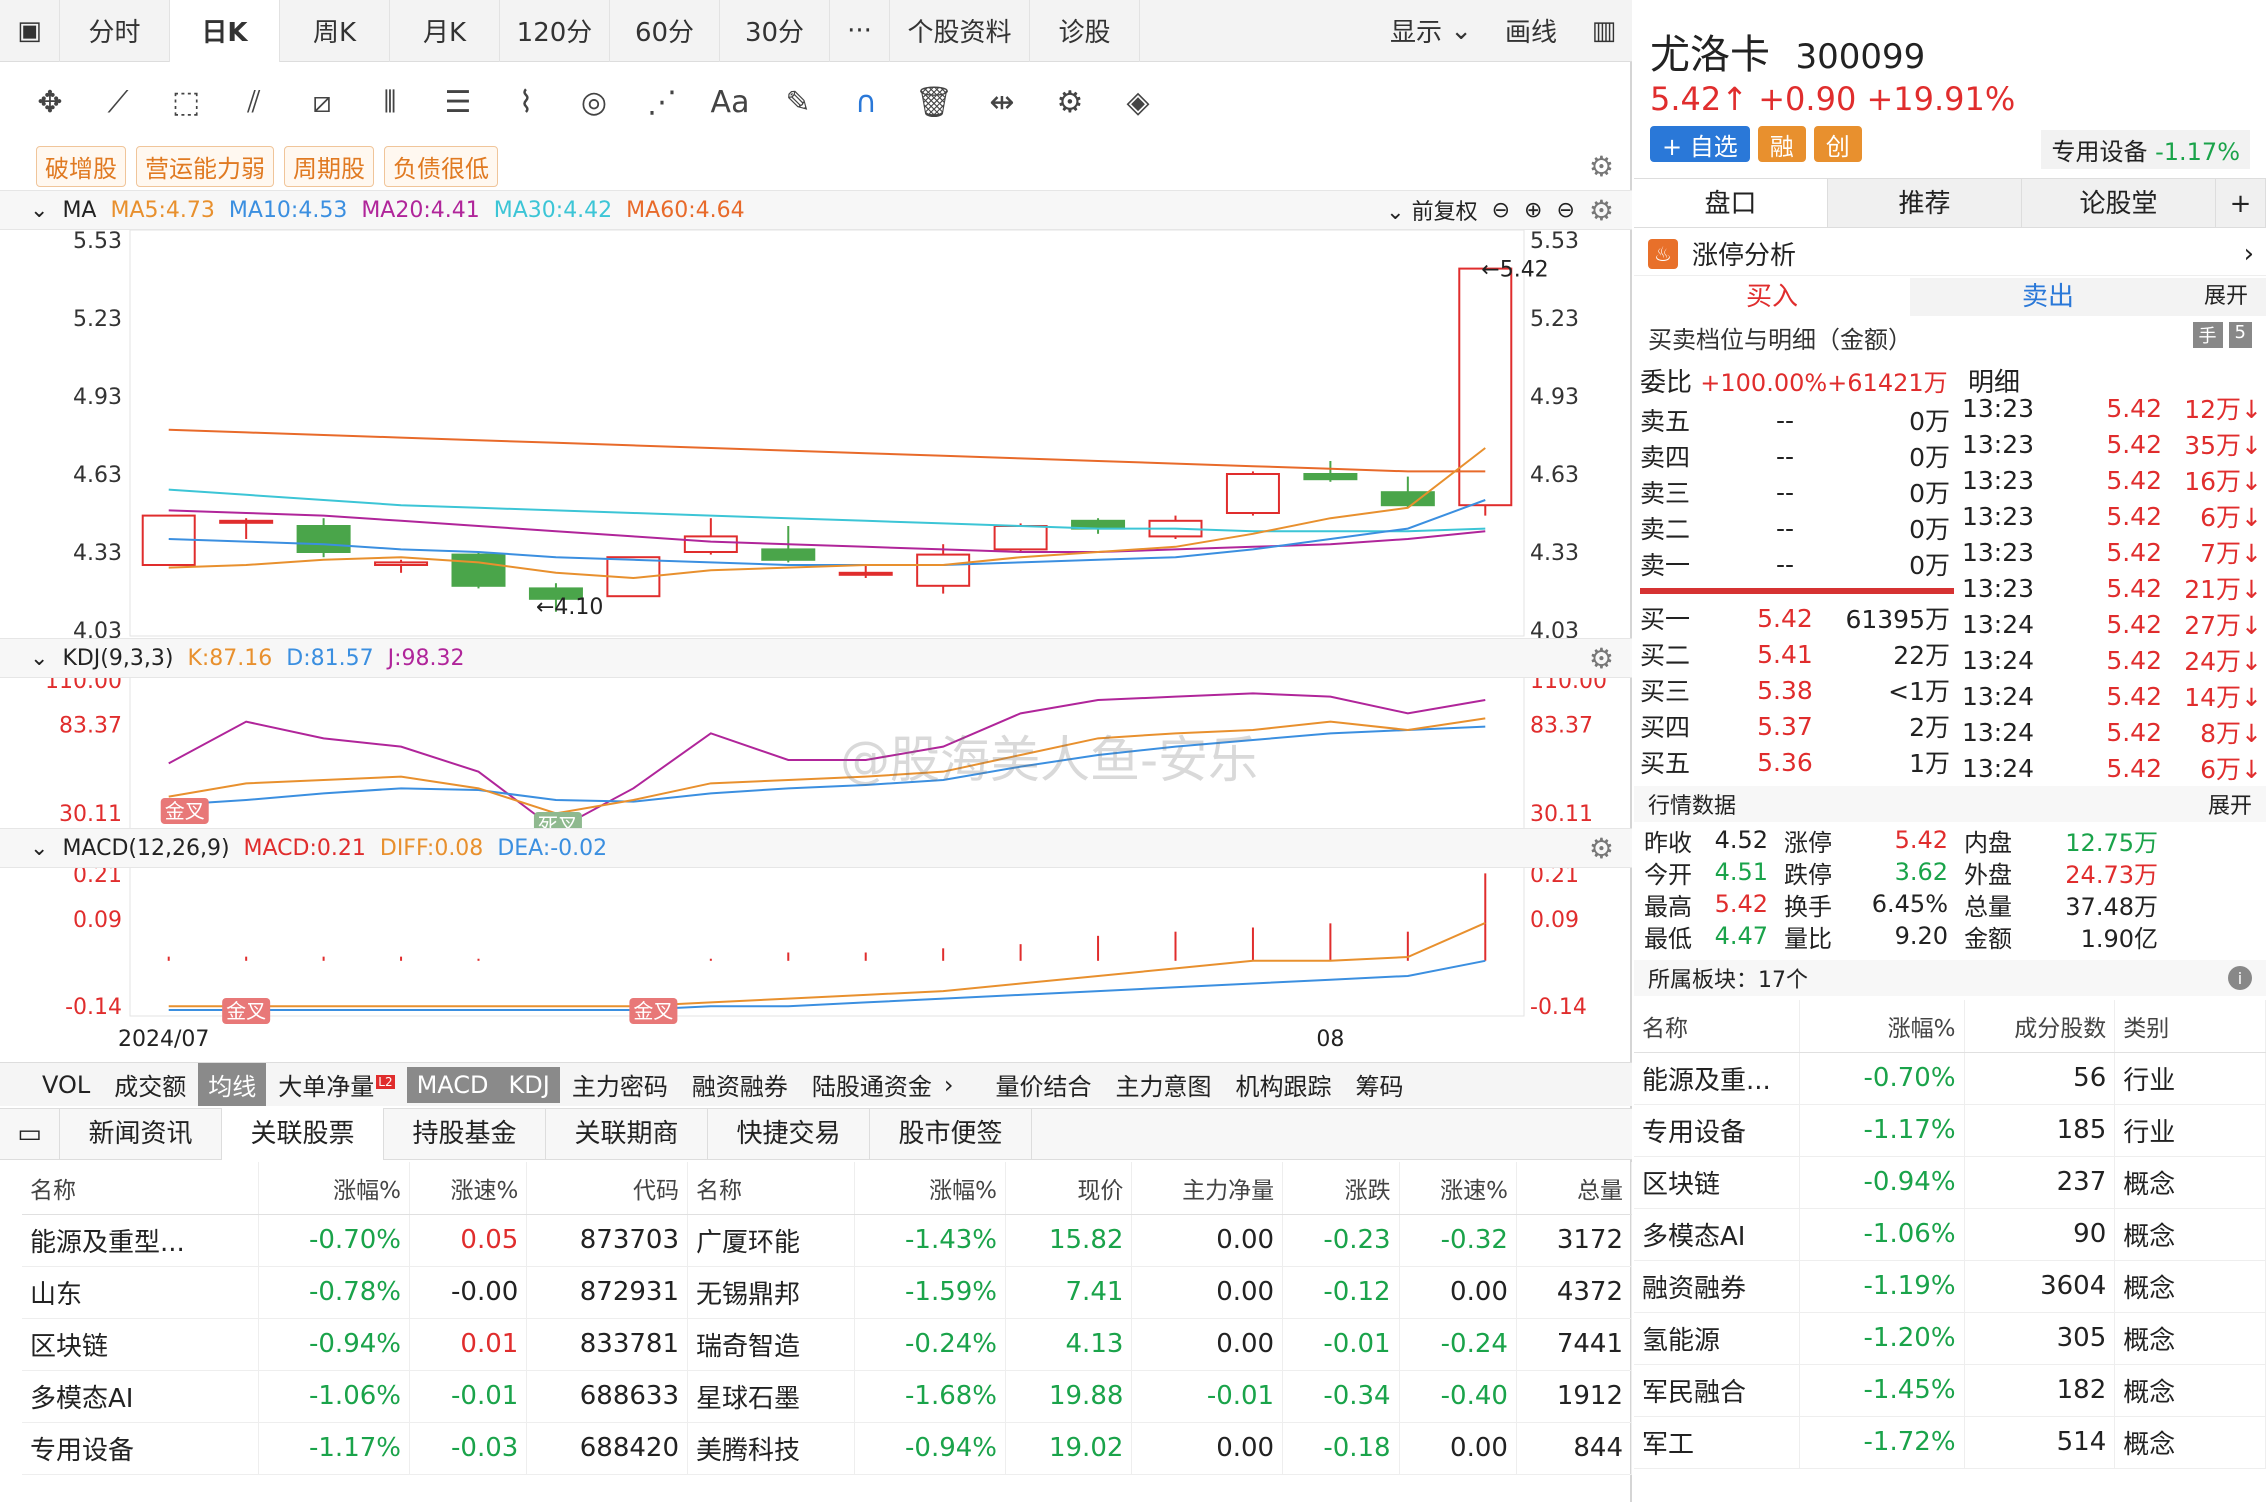  I want to click on panel-toggle-icon: ▣, so click(30, 31).